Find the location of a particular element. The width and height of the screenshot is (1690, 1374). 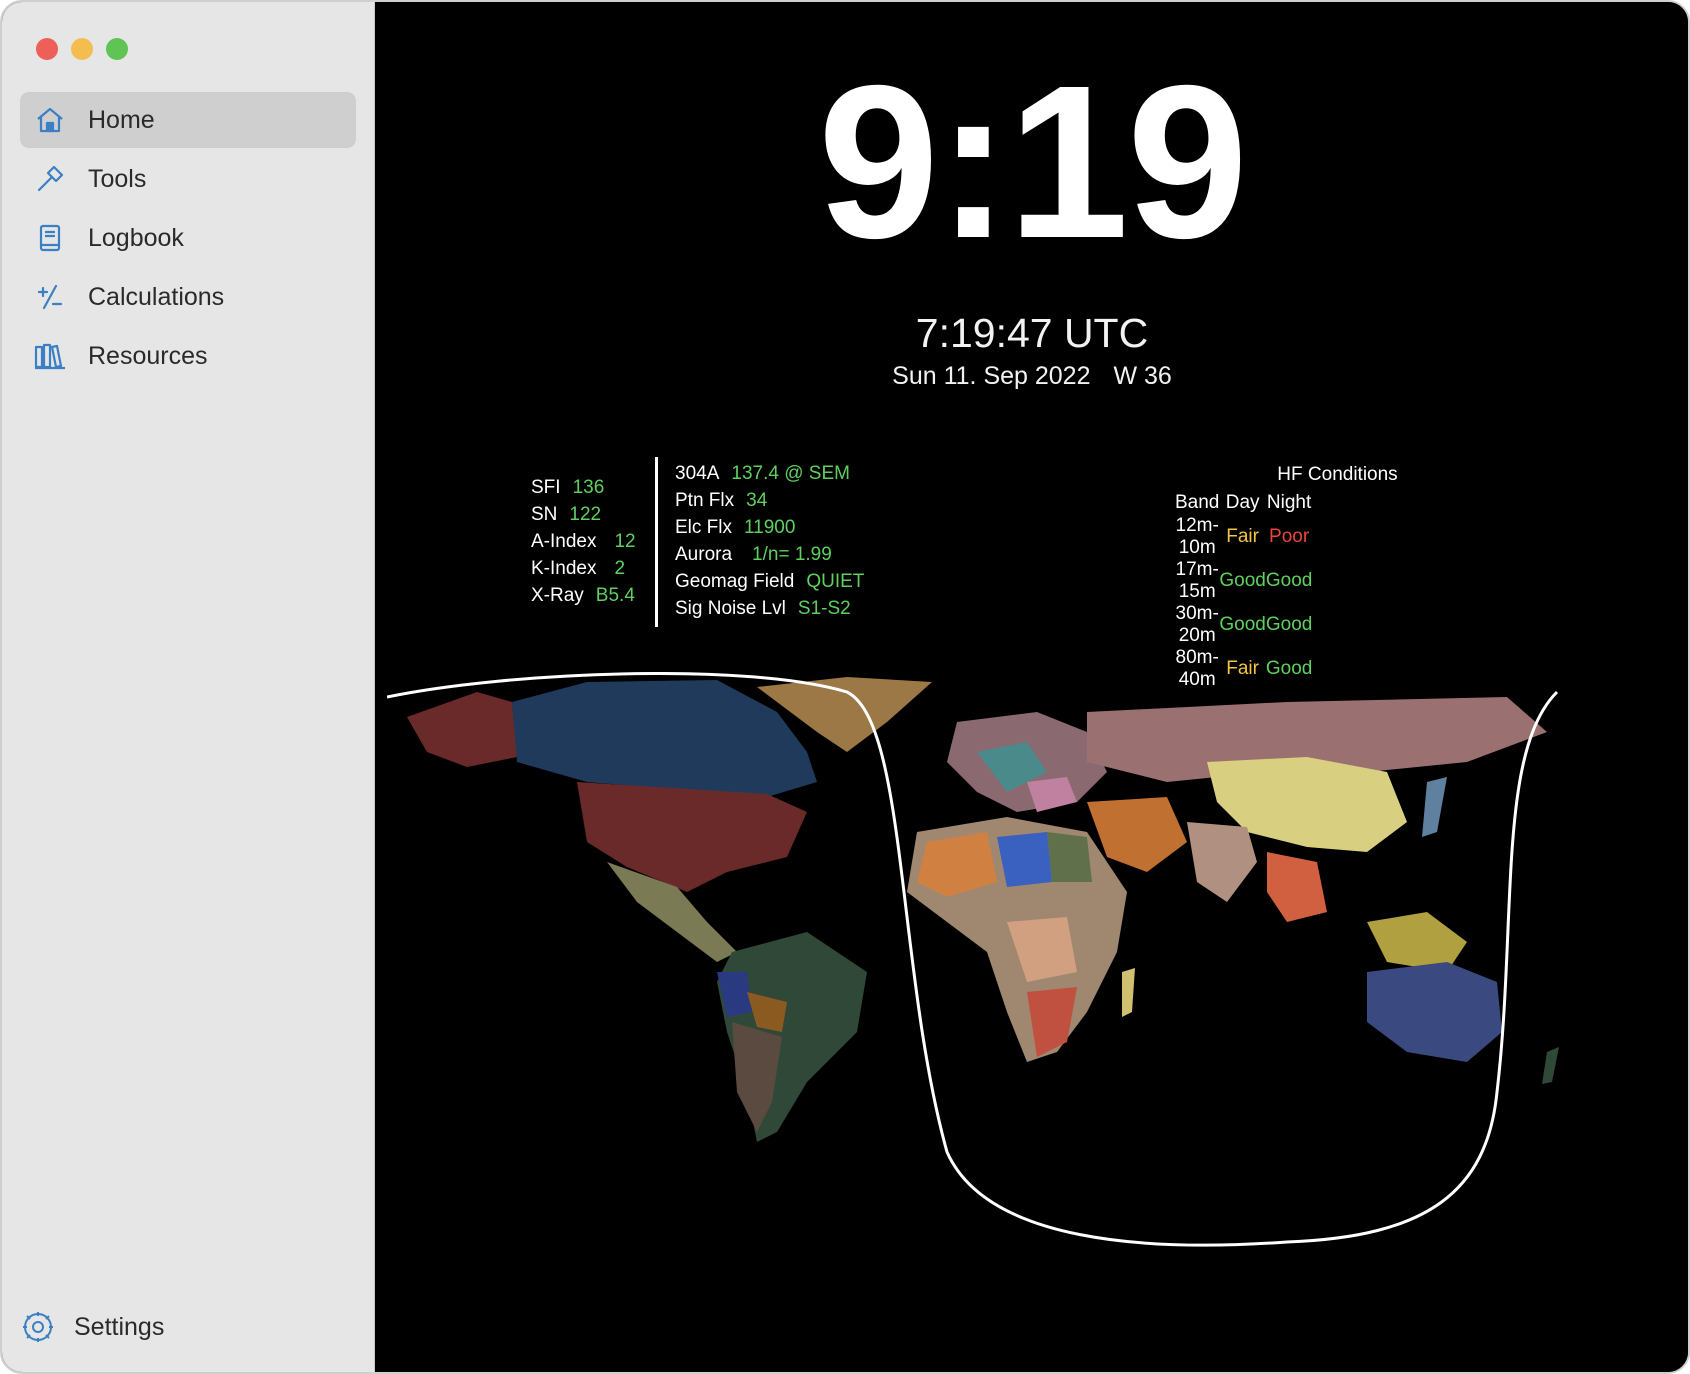

week-number: W 36 is located at coordinates (1142, 376).